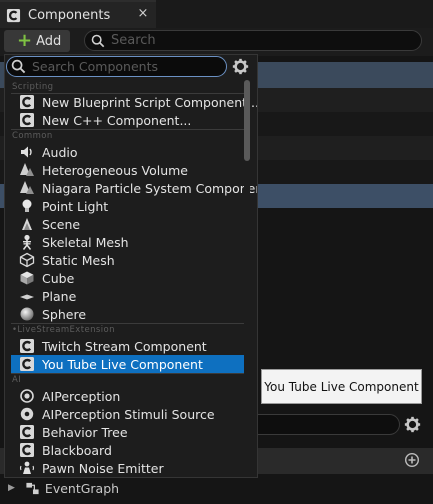 This screenshot has height=504, width=433. What do you see at coordinates (58, 278) in the screenshot?
I see `item-label: Cube` at bounding box center [58, 278].